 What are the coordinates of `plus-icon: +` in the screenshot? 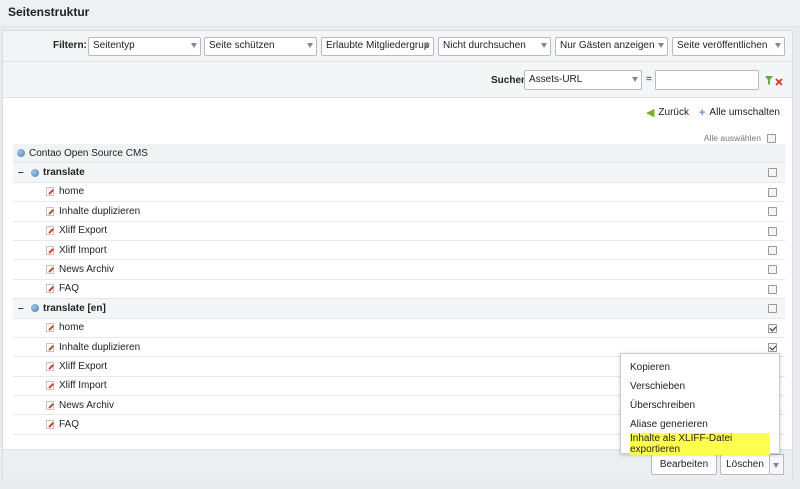 It's located at (702, 112).